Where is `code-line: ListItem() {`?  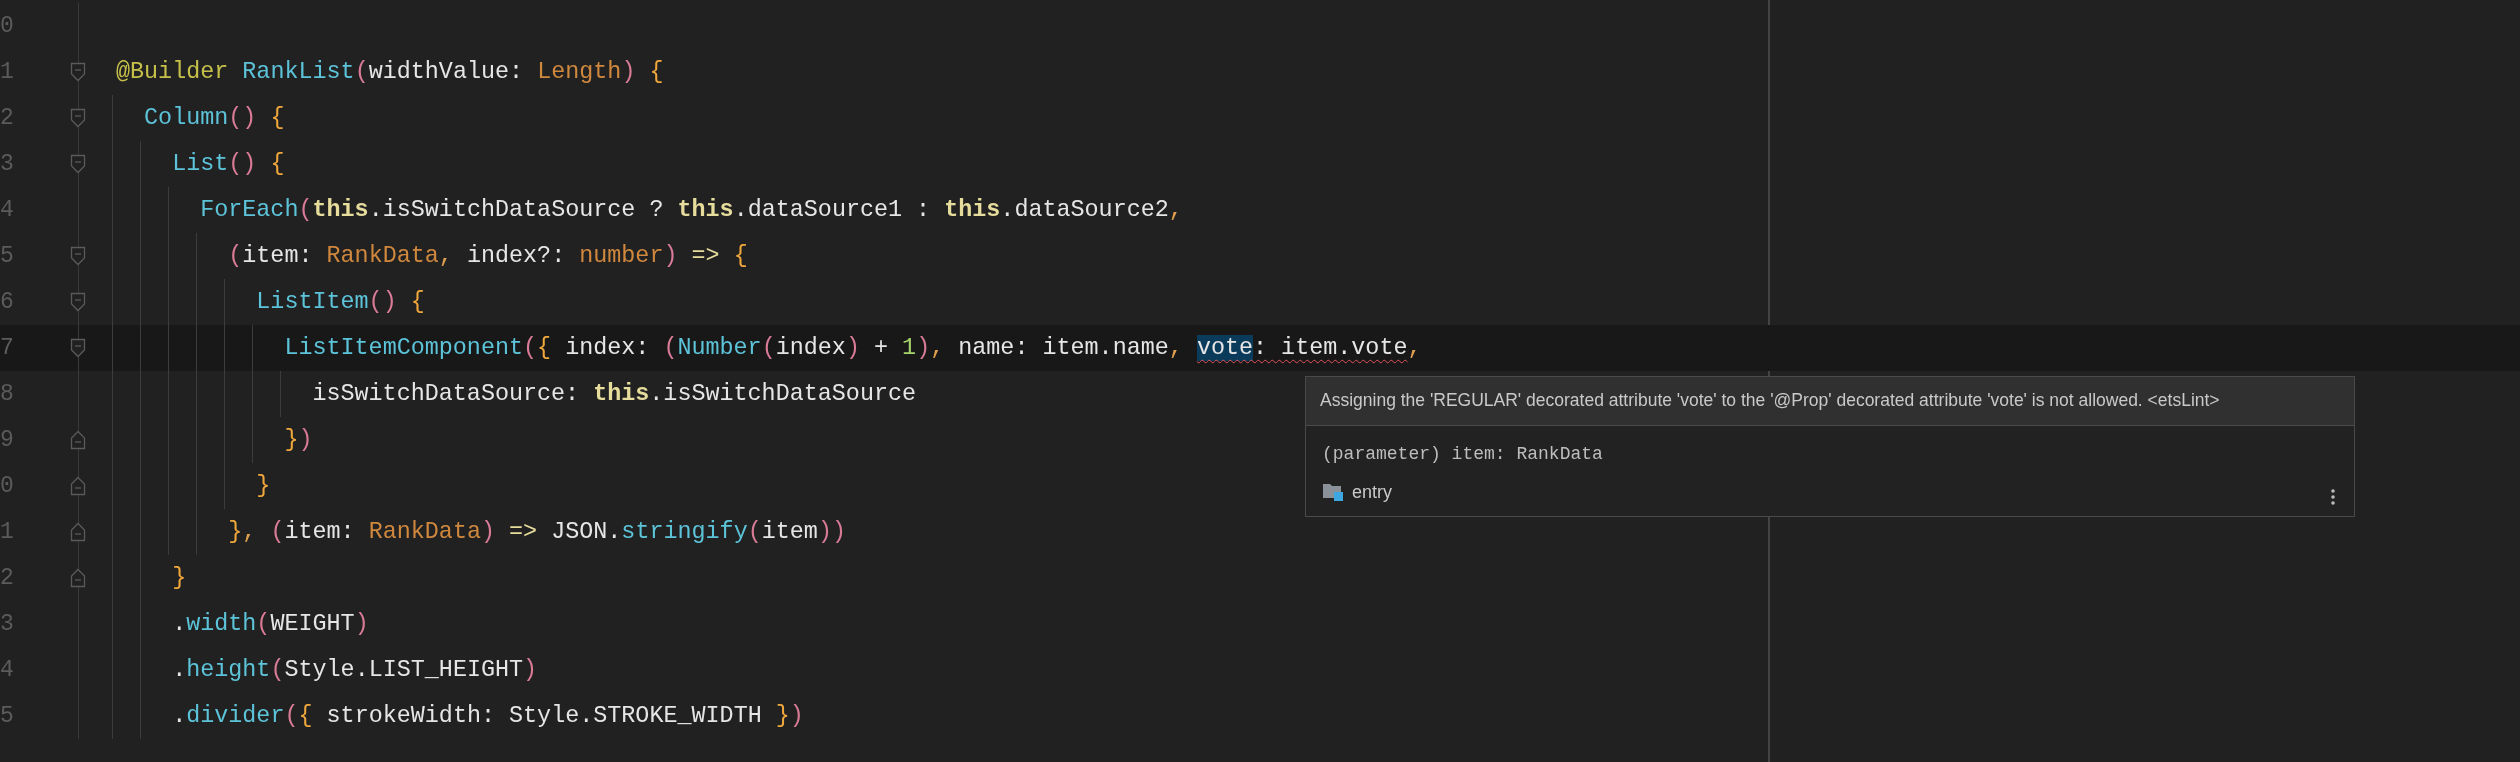
code-line: ListItem() { is located at coordinates (340, 302).